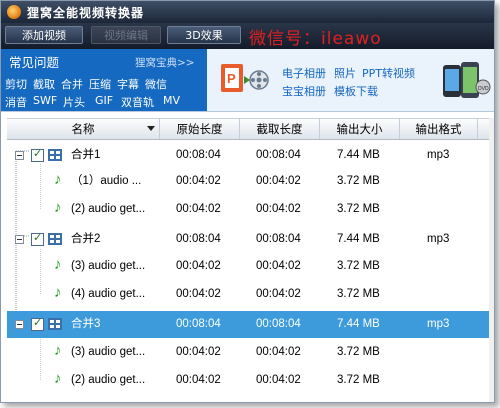  I want to click on vertical-scrollbar, so click(491, 260).